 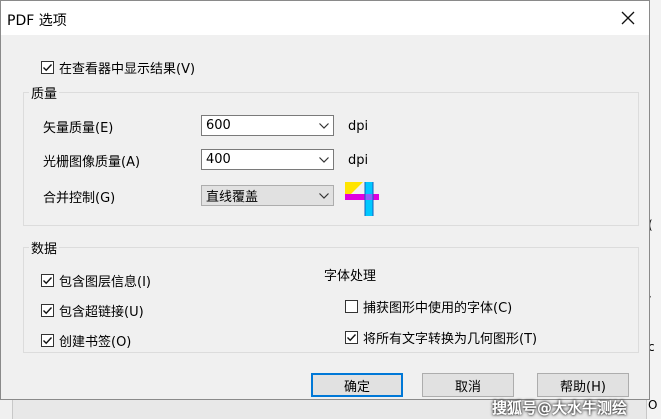 I want to click on capture-fonts-checkbox: 捕获图形中使用的字体(C), so click(x=428, y=306).